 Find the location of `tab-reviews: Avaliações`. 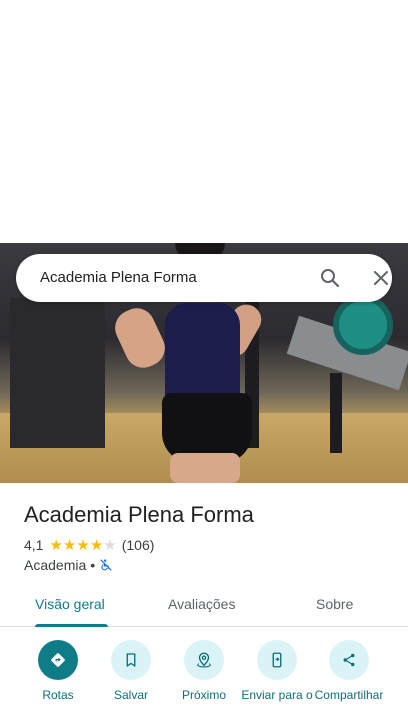

tab-reviews: Avaliações is located at coordinates (201, 604).